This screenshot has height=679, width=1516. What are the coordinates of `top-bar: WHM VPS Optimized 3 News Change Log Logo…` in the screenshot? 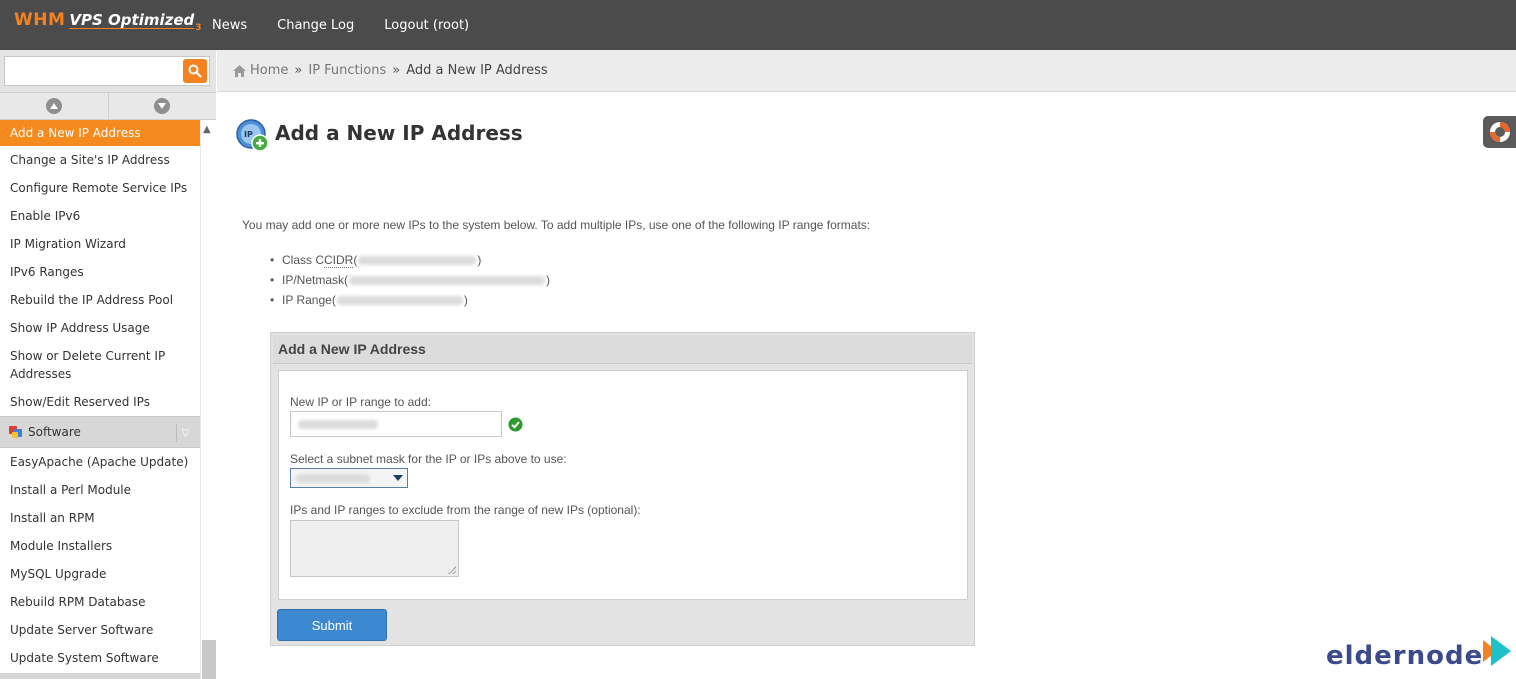 It's located at (758, 25).